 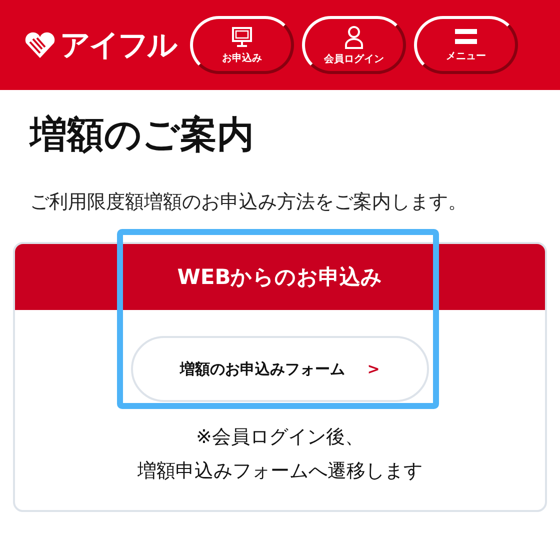 What do you see at coordinates (242, 45) in the screenshot?
I see `apply-button: お申込み` at bounding box center [242, 45].